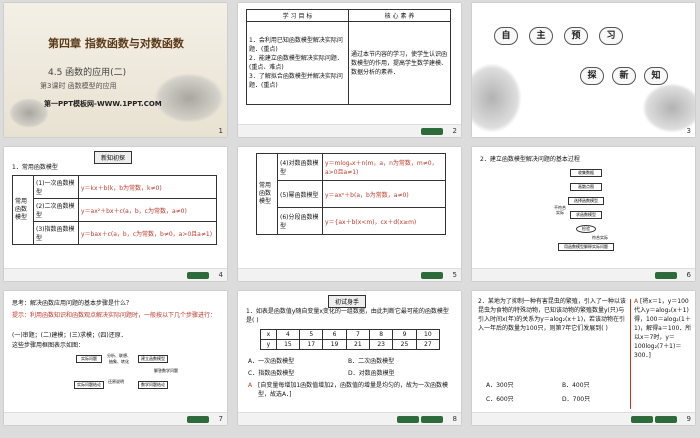  Describe the element at coordinates (271, 373) in the screenshot. I see `option-c: C．指数函数模型` at that location.